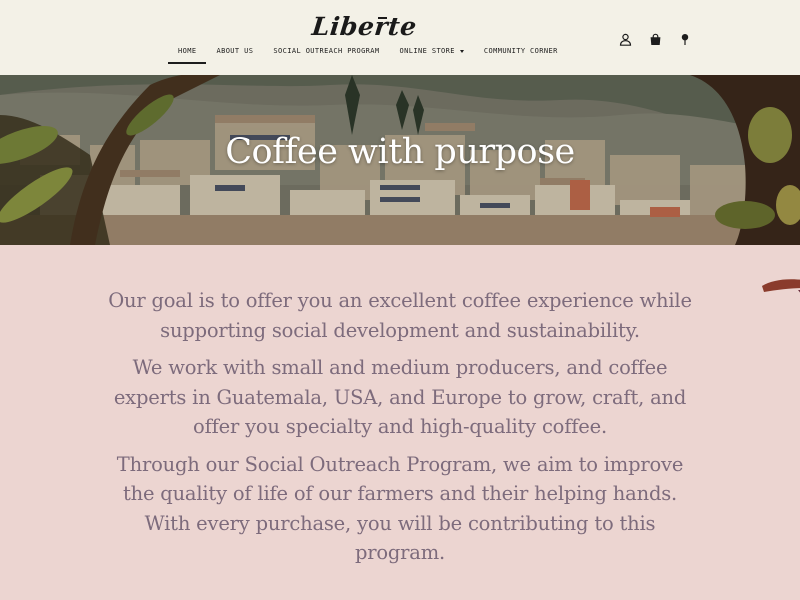 The width and height of the screenshot is (800, 600). I want to click on nav-item-community-corner: COMMUNITY CORNER, so click(521, 52).